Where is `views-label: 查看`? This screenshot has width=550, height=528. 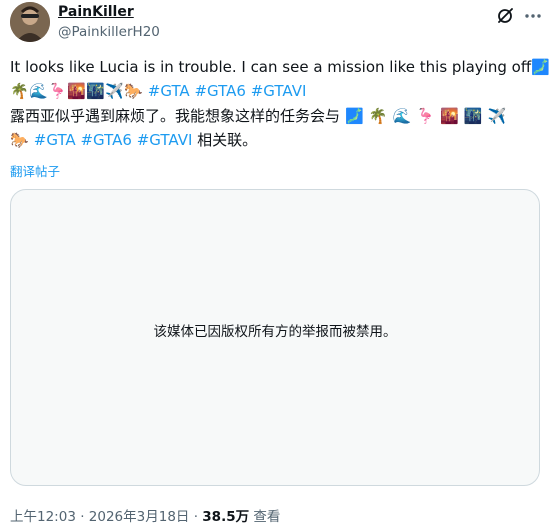
views-label: 查看 is located at coordinates (265, 517).